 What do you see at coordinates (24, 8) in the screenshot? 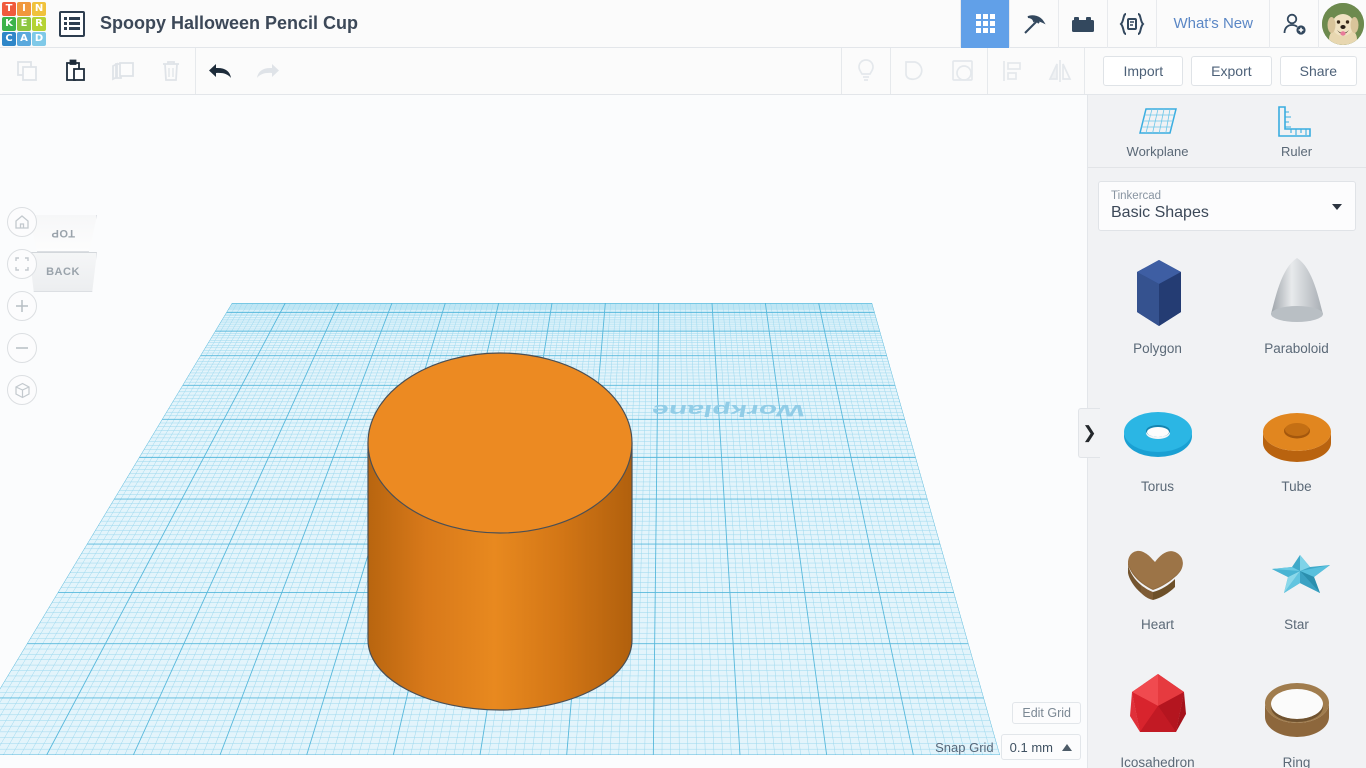
I see `logo-tile: I` at bounding box center [24, 8].